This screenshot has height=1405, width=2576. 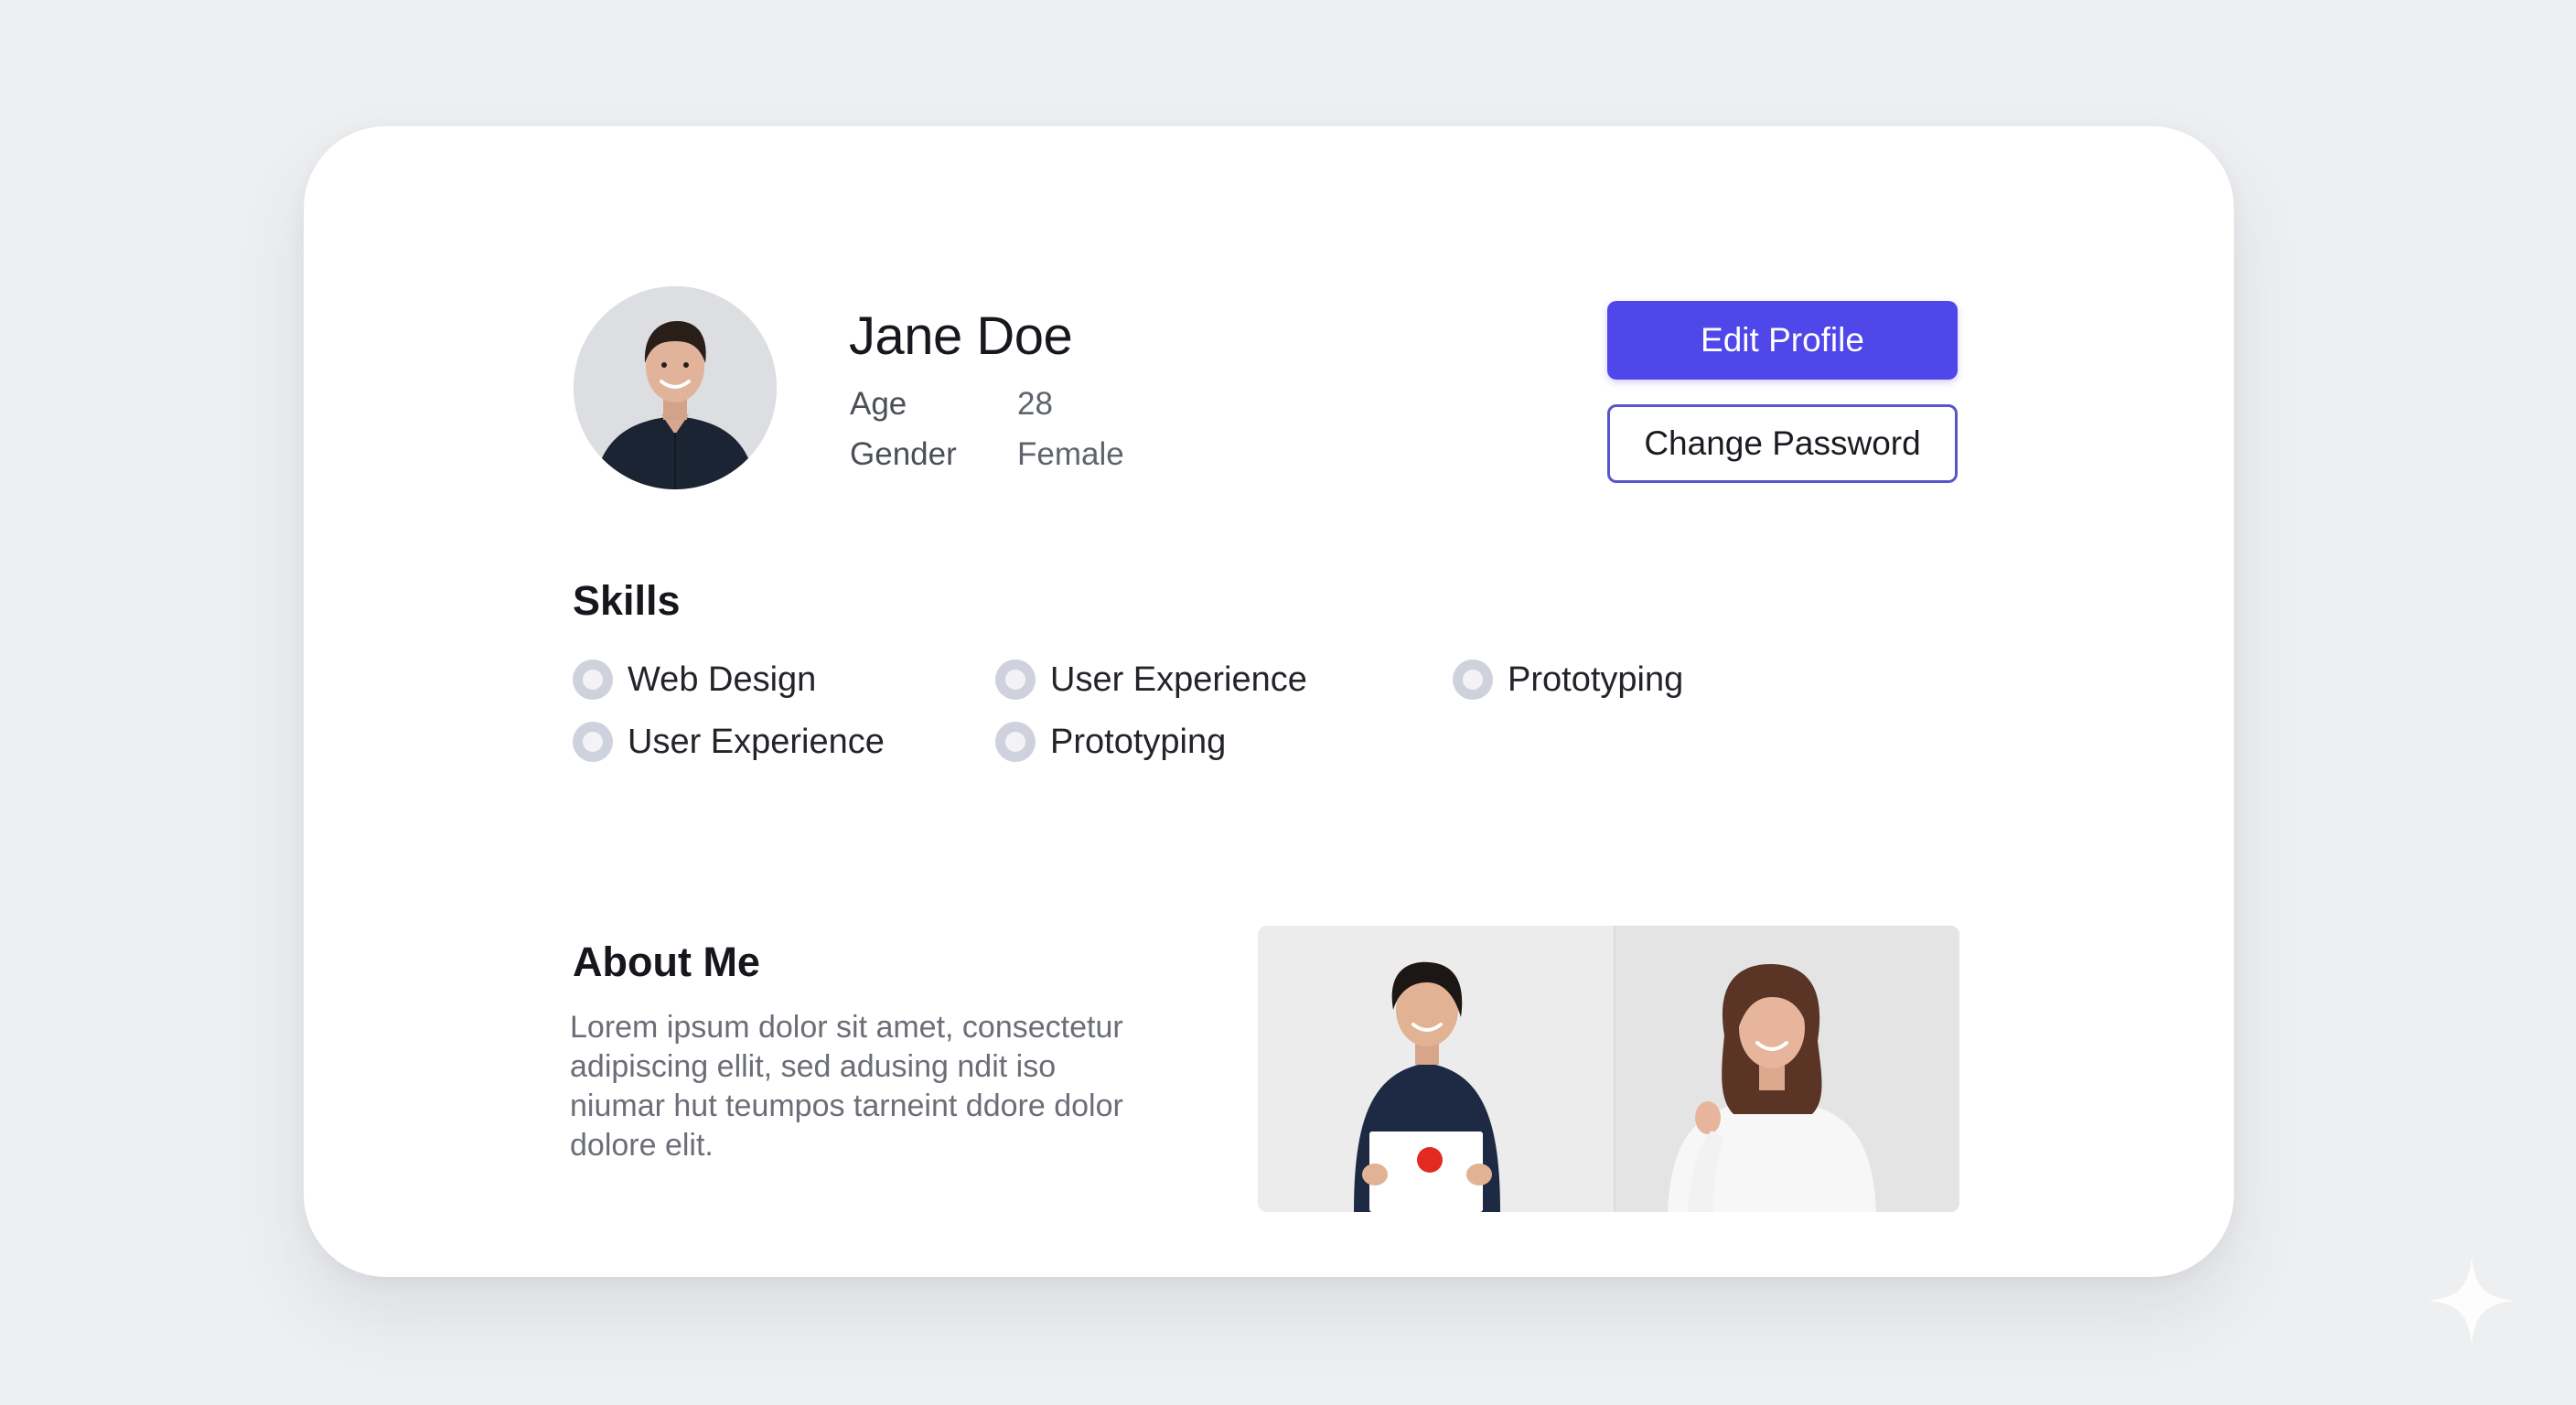 I want to click on about-title: About Me, so click(x=667, y=961).